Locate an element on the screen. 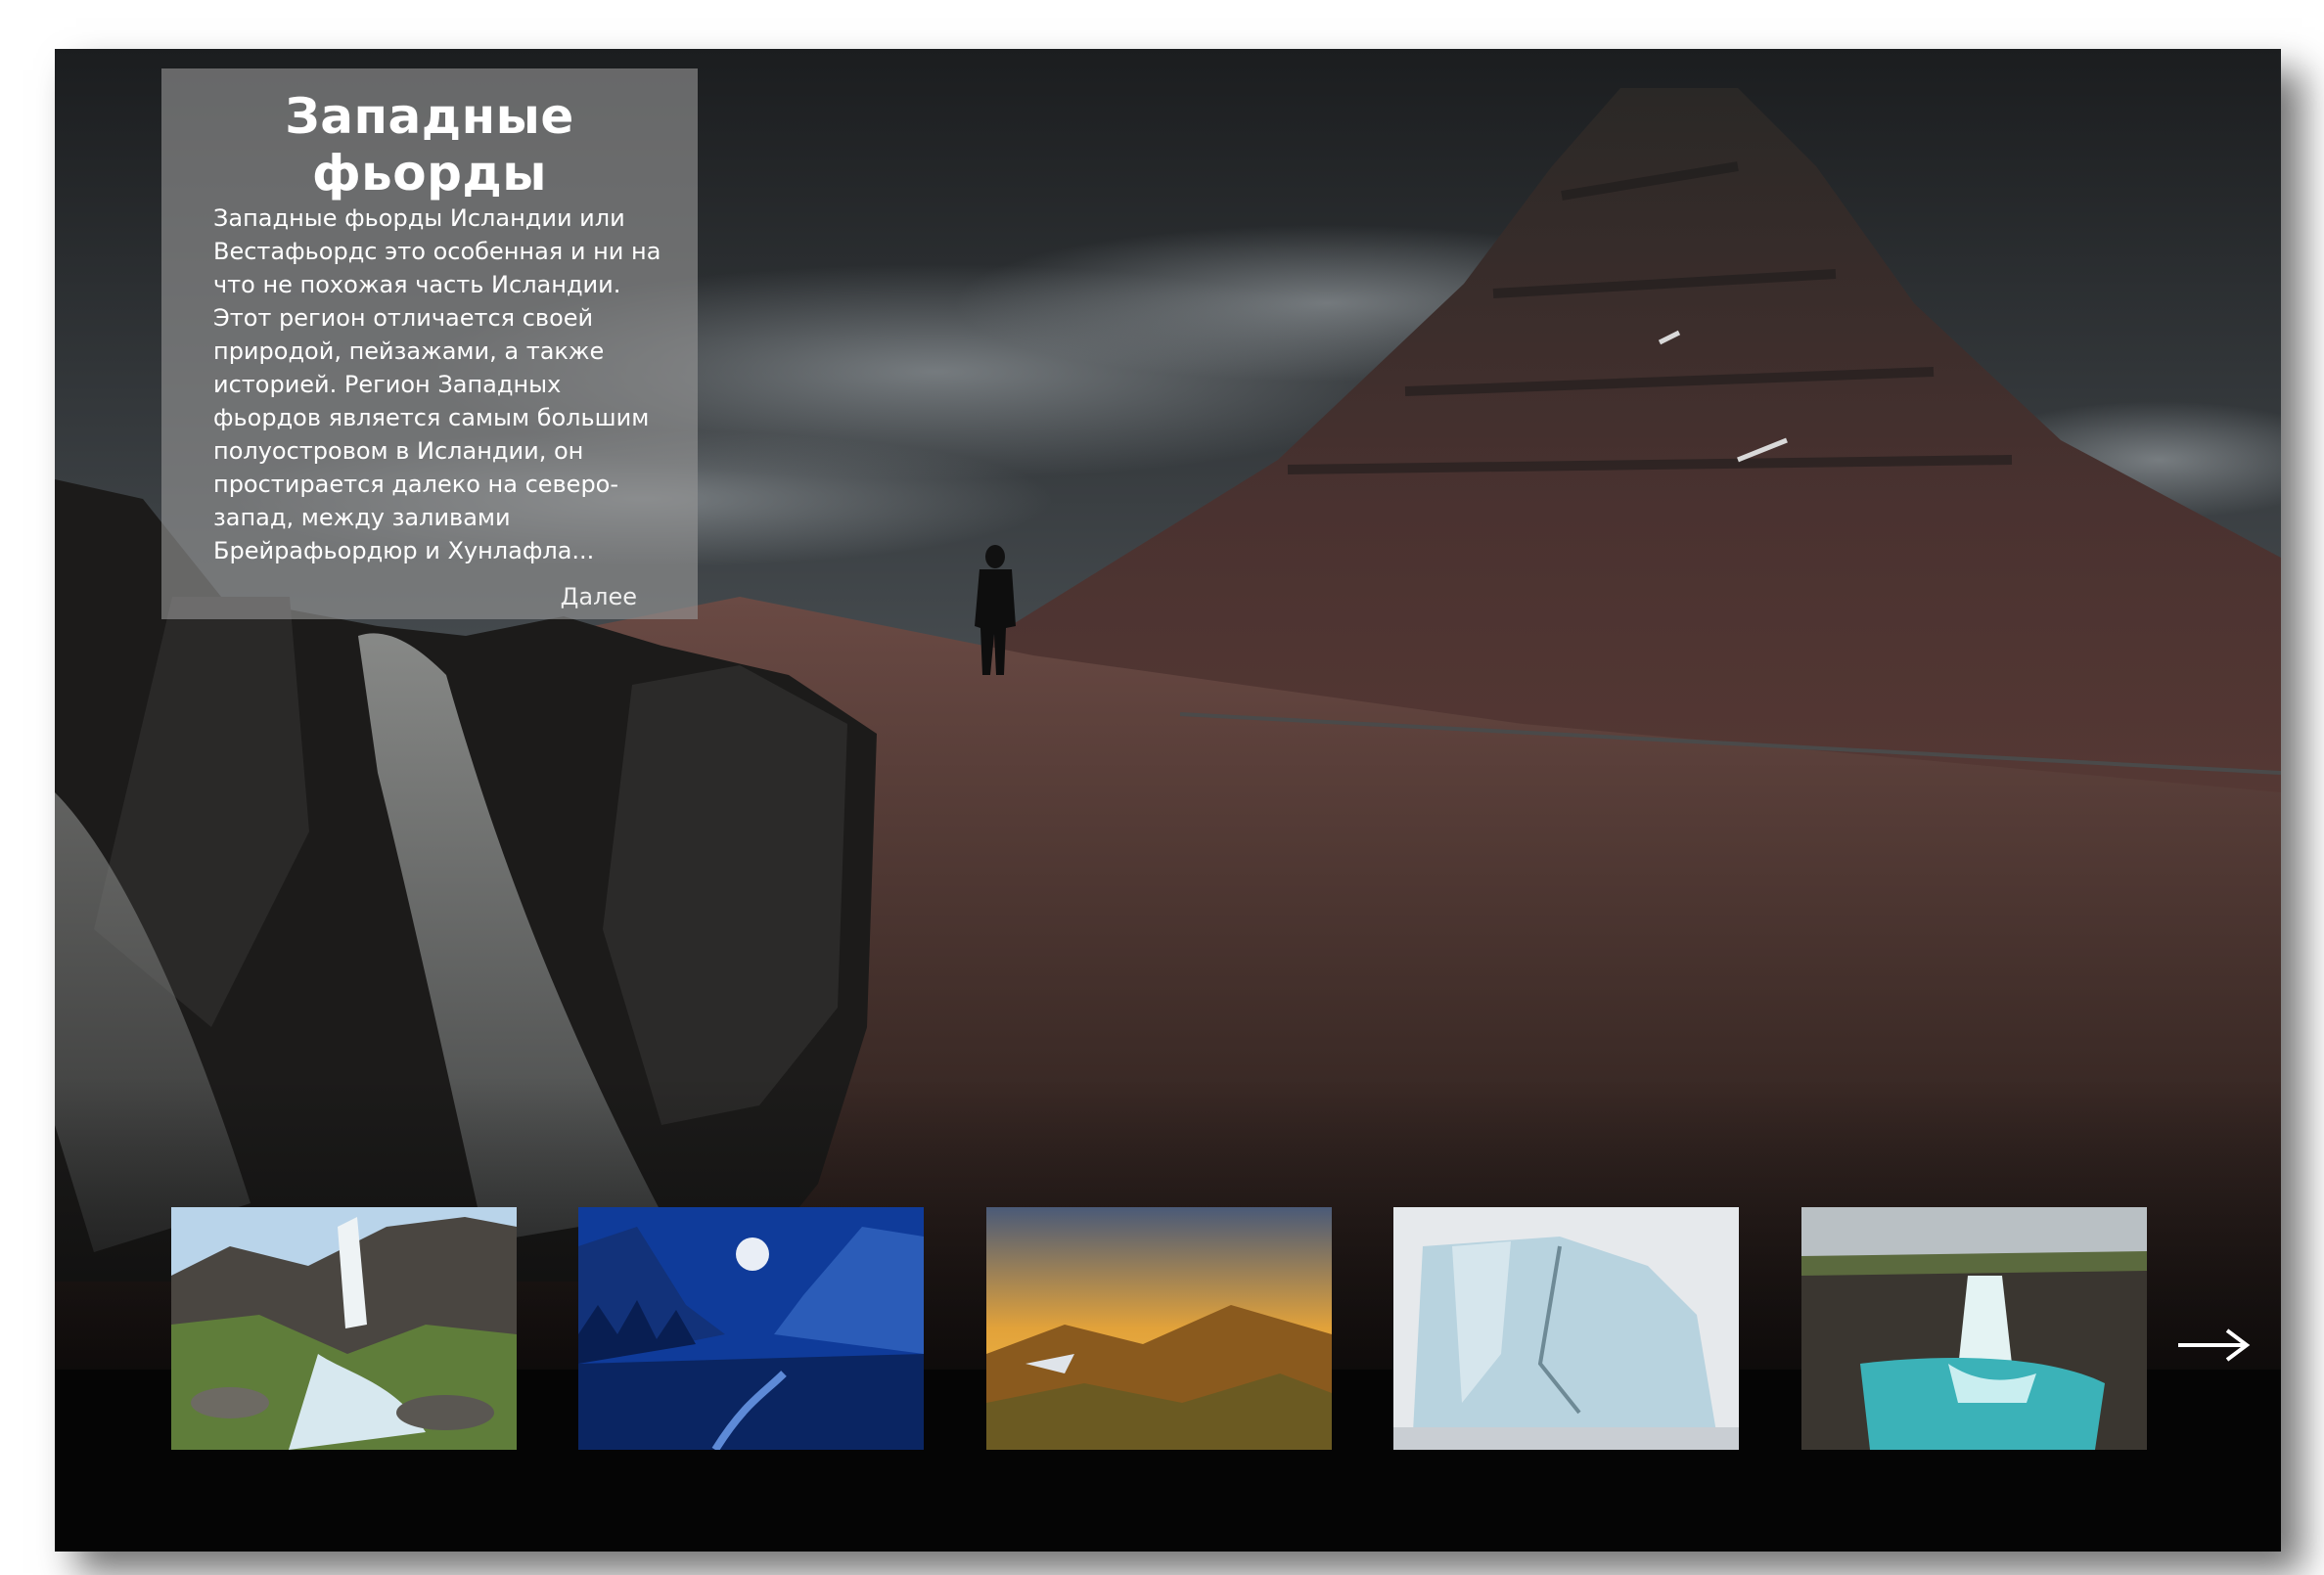 The height and width of the screenshot is (1575, 2324). iceberg-image is located at coordinates (1566, 1328).